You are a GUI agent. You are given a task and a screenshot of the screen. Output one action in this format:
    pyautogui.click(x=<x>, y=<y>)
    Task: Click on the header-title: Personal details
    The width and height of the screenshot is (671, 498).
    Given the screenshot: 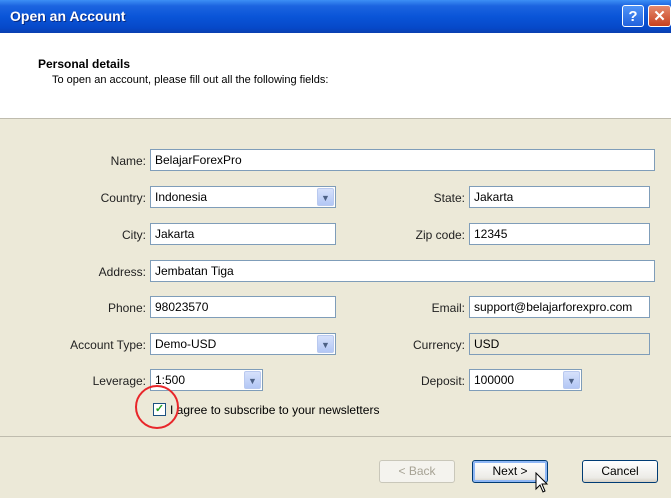 What is the action you would take?
    pyautogui.click(x=84, y=64)
    